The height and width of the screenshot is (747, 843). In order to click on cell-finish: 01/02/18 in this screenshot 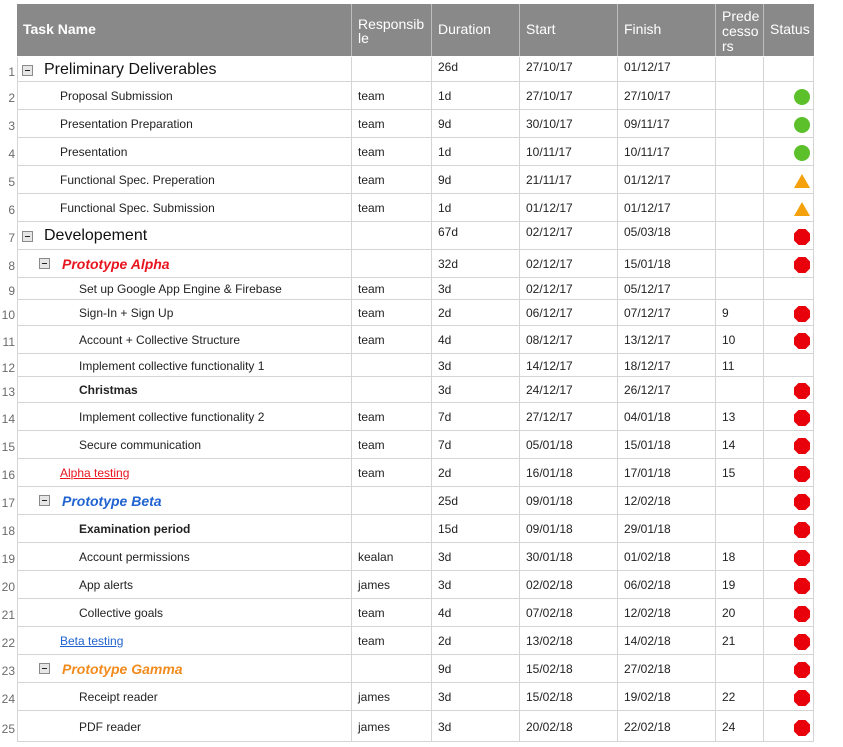, I will do `click(667, 557)`.